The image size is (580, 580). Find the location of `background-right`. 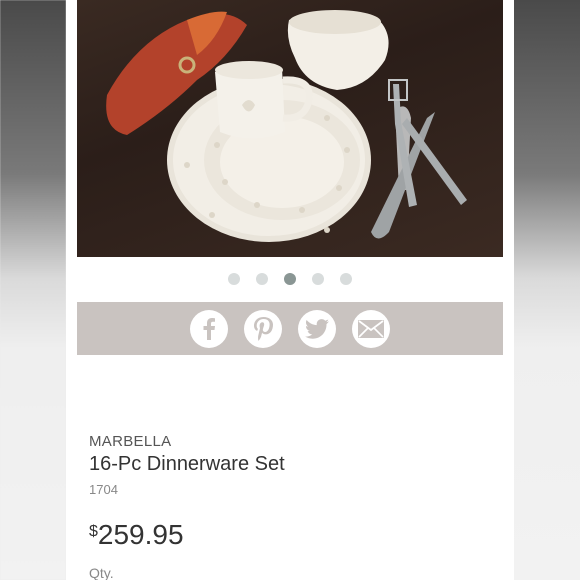

background-right is located at coordinates (547, 290).